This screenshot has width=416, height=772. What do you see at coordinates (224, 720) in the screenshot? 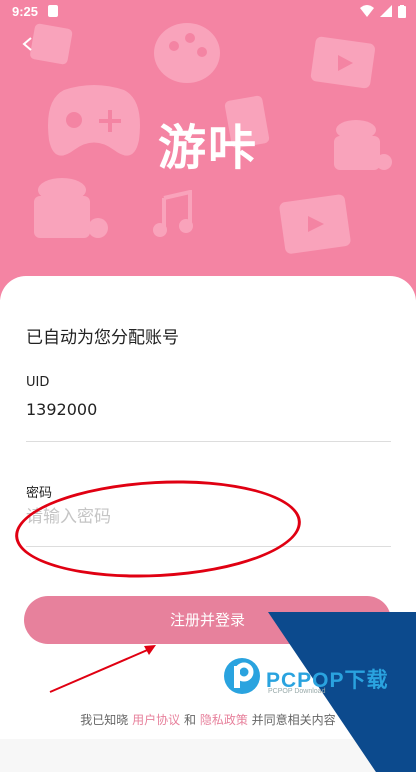
I see `privacy-policy-link: 隐私政策` at bounding box center [224, 720].